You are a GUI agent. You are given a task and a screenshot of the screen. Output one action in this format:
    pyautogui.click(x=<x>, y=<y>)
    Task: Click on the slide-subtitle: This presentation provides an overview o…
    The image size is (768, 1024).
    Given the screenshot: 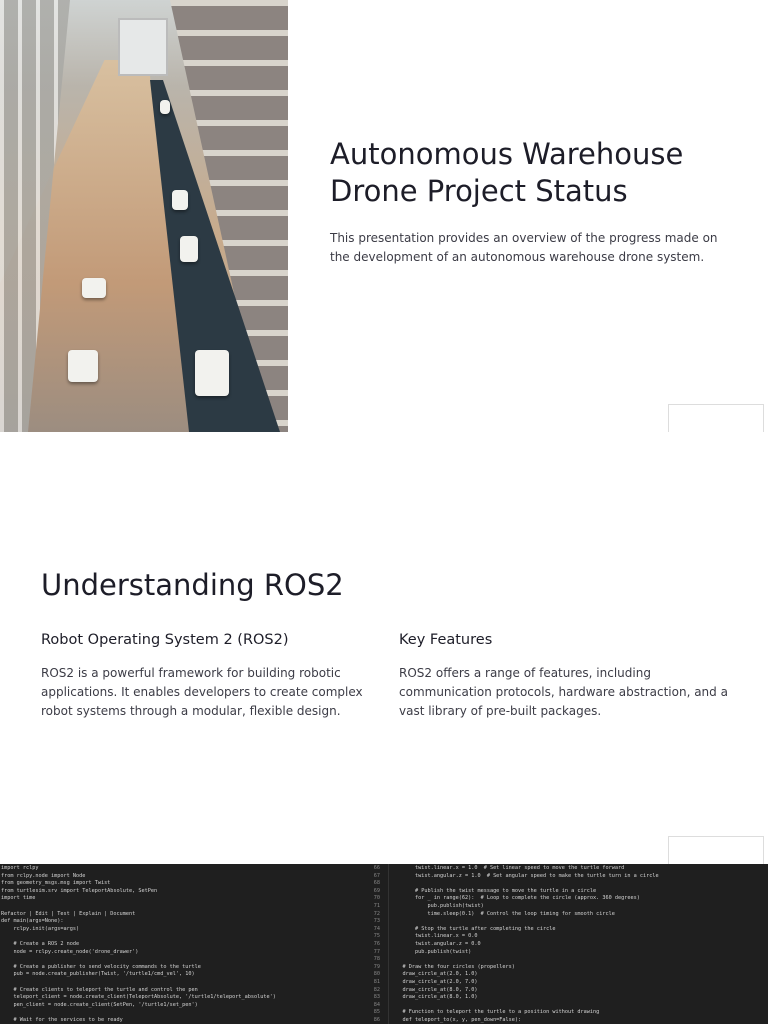 What is the action you would take?
    pyautogui.click(x=524, y=247)
    